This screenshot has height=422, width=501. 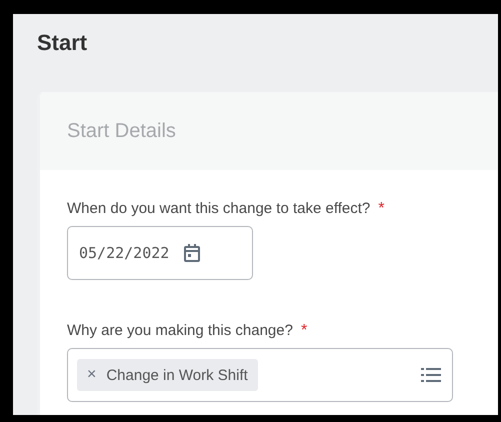 I want to click on chip-label: Change in Work Shift, so click(x=177, y=375).